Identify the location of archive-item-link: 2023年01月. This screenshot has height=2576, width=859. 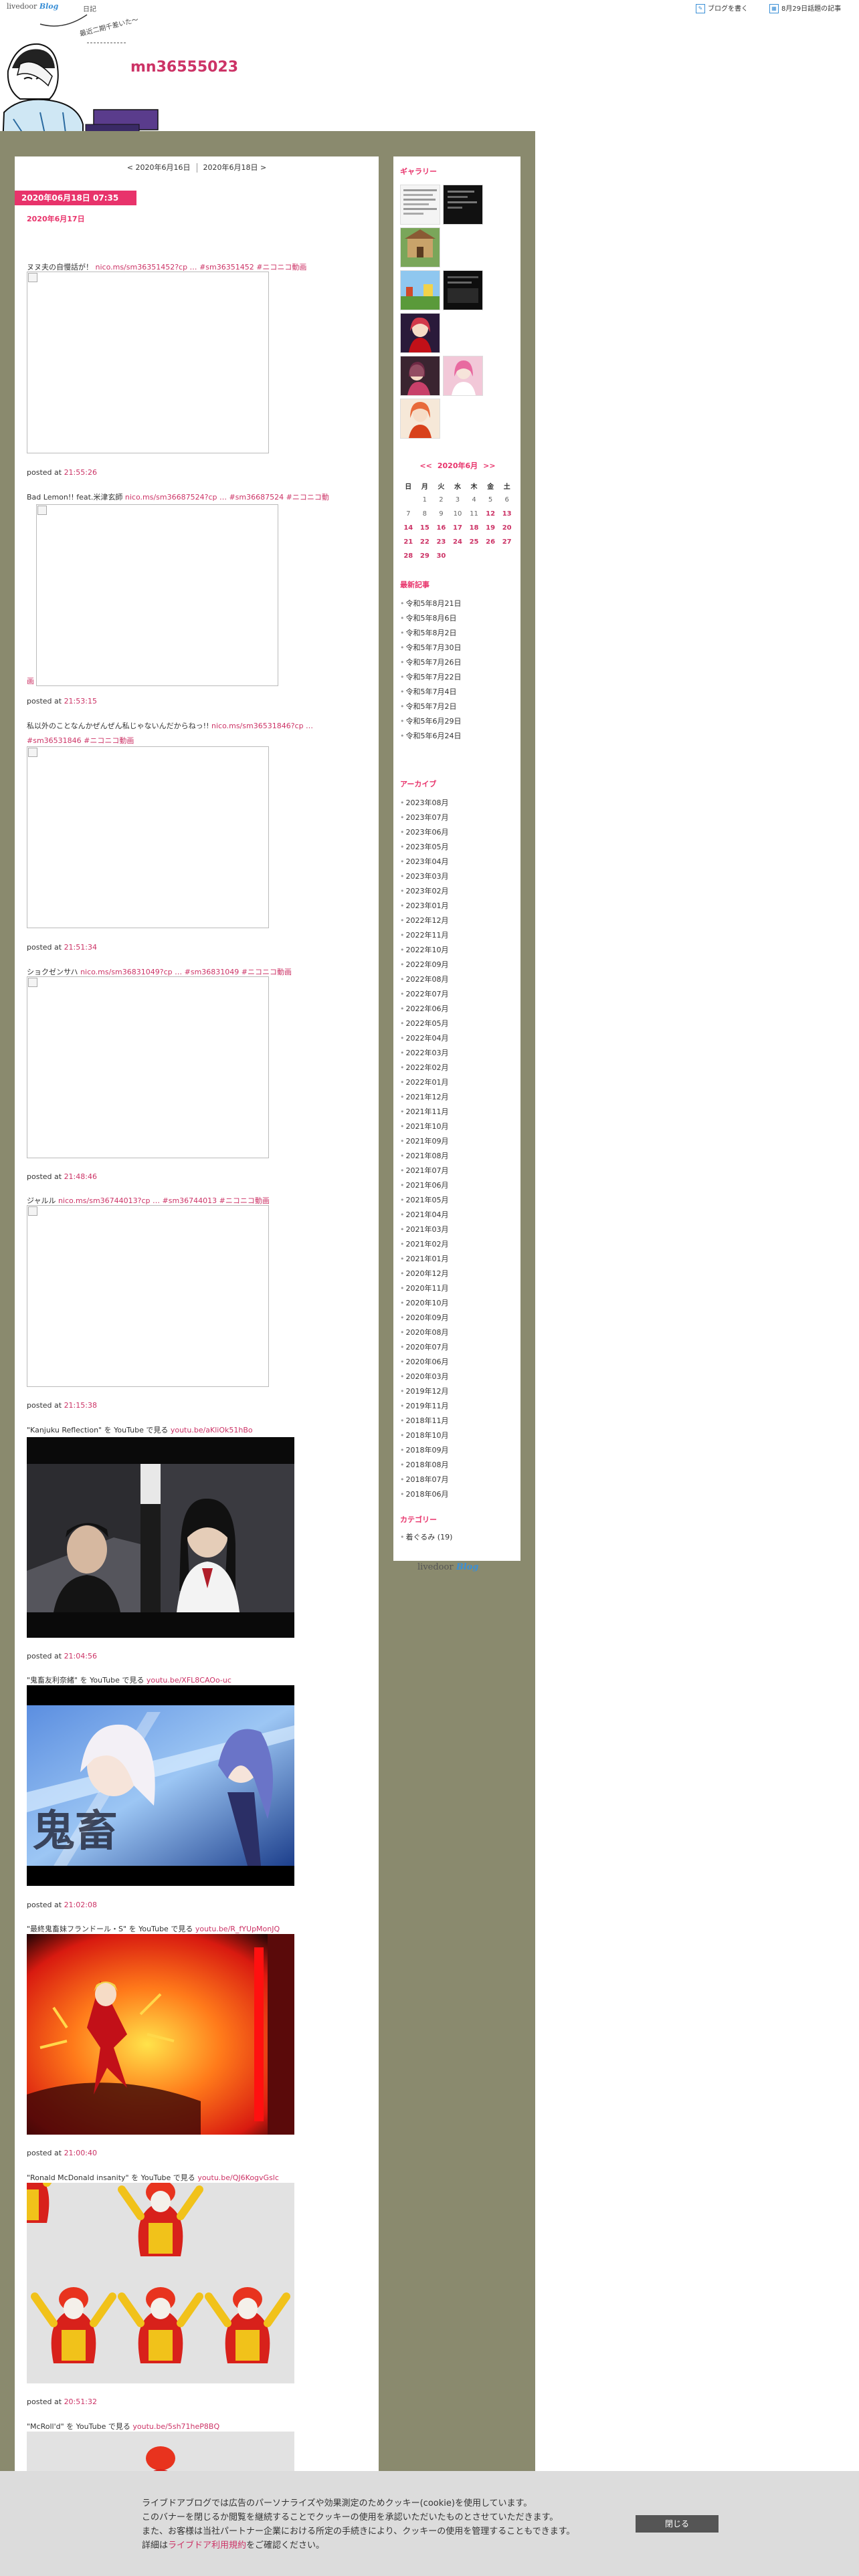
(427, 906).